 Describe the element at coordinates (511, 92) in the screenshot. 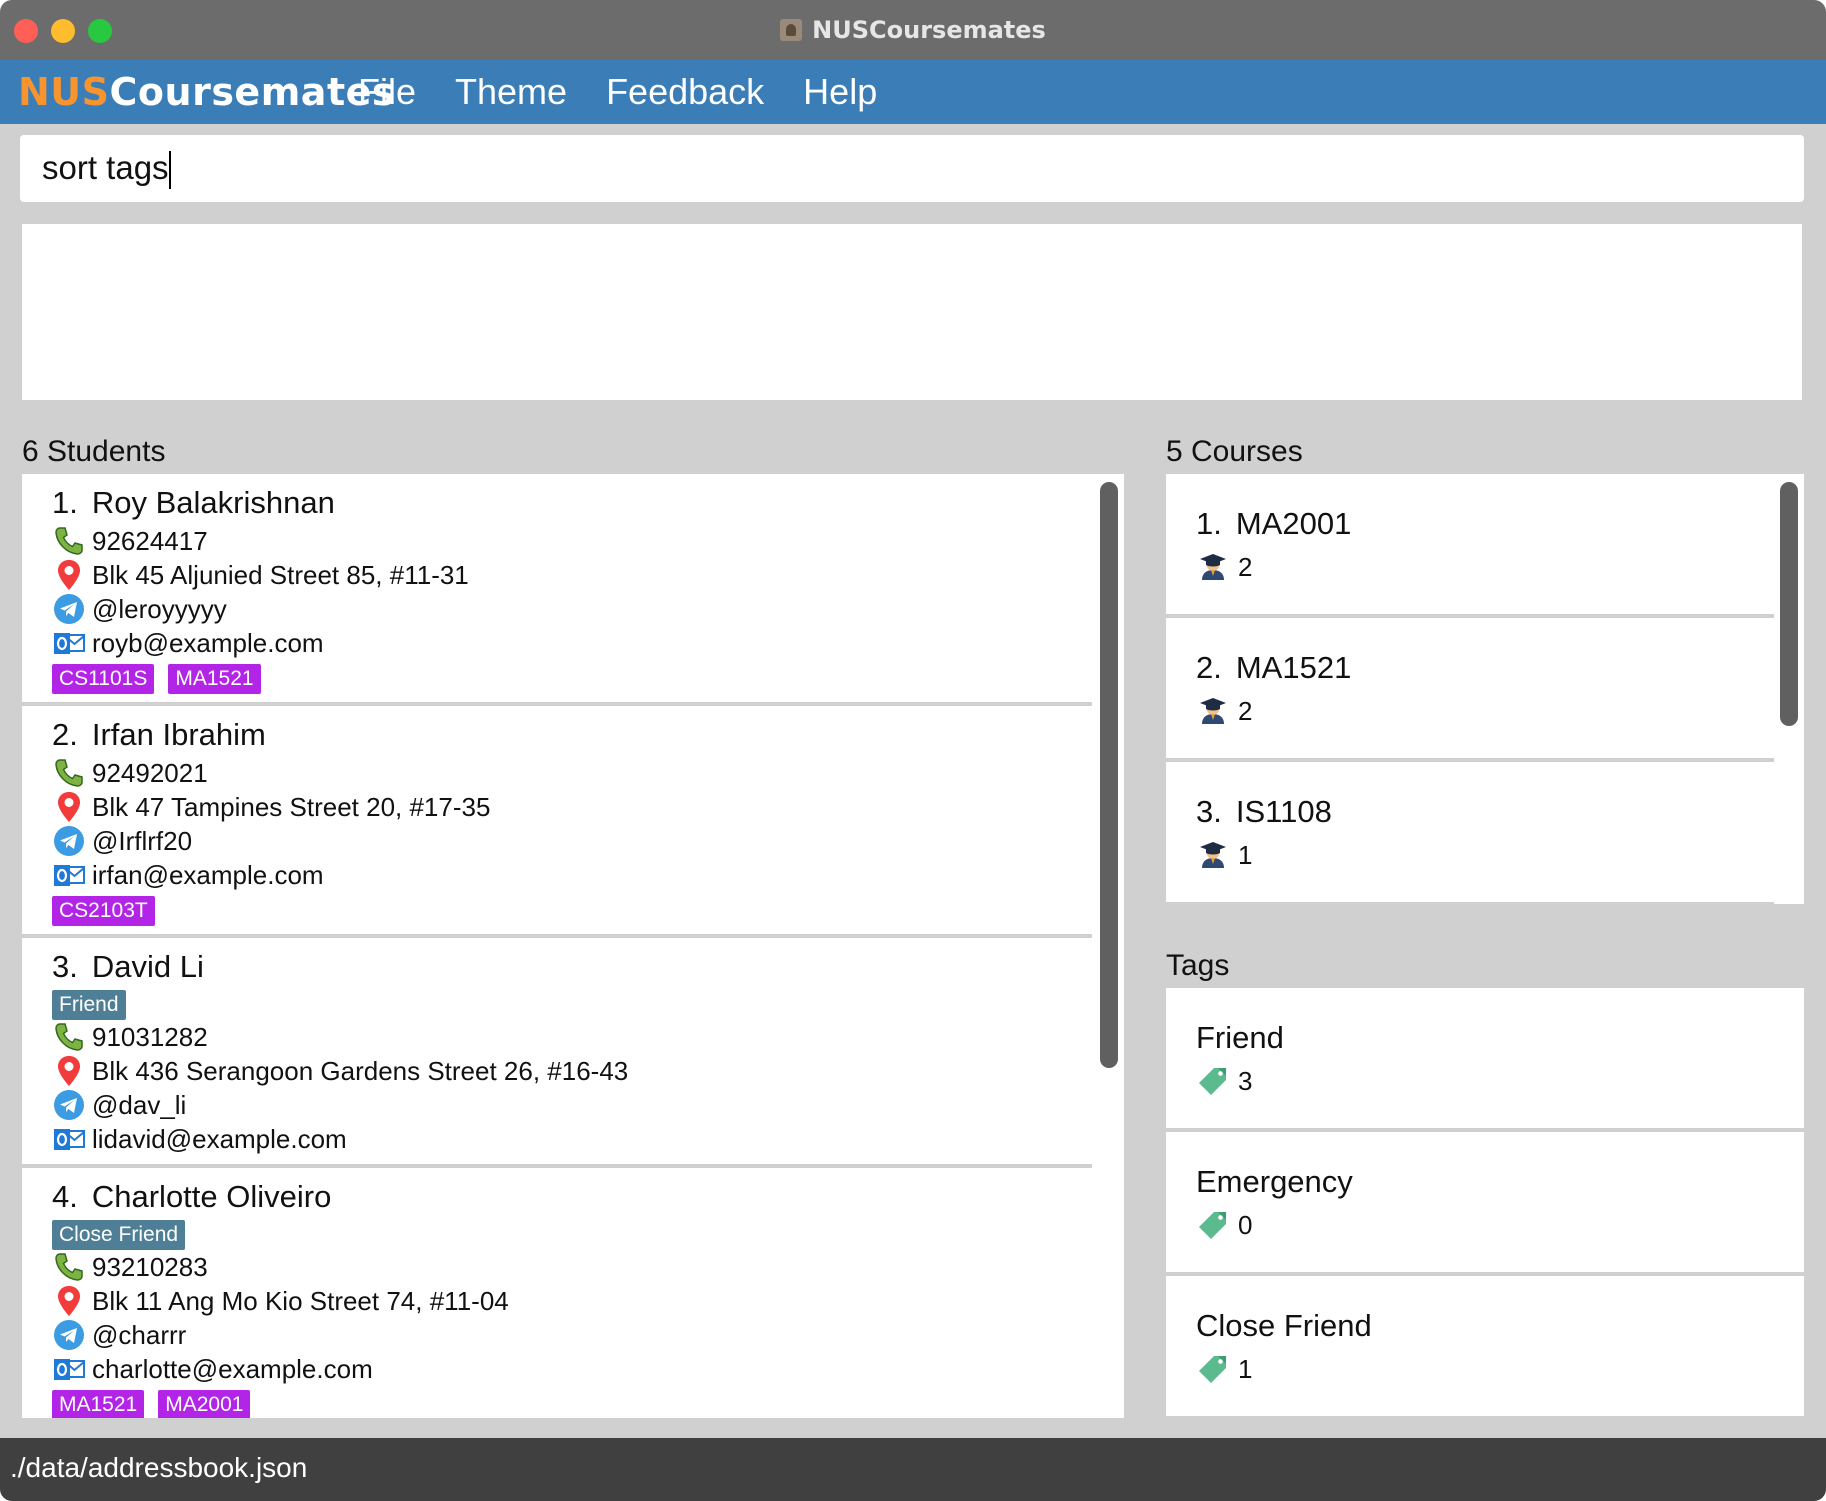

I see `menu-theme: Theme` at that location.